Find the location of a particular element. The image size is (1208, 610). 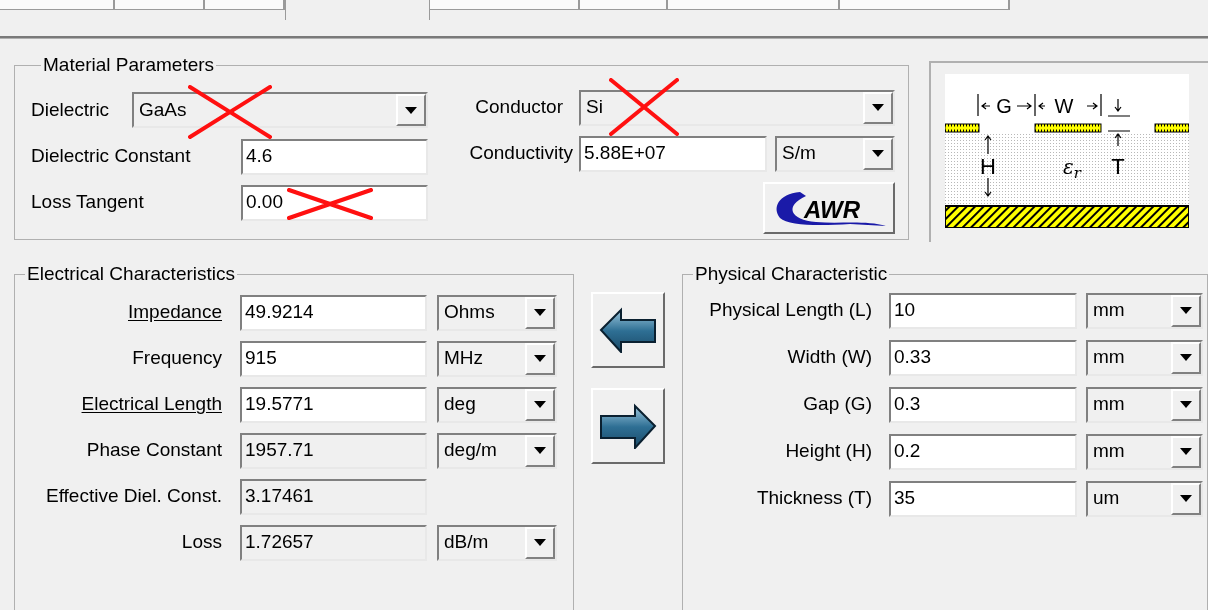

dropdown: dB/m is located at coordinates (497, 542).